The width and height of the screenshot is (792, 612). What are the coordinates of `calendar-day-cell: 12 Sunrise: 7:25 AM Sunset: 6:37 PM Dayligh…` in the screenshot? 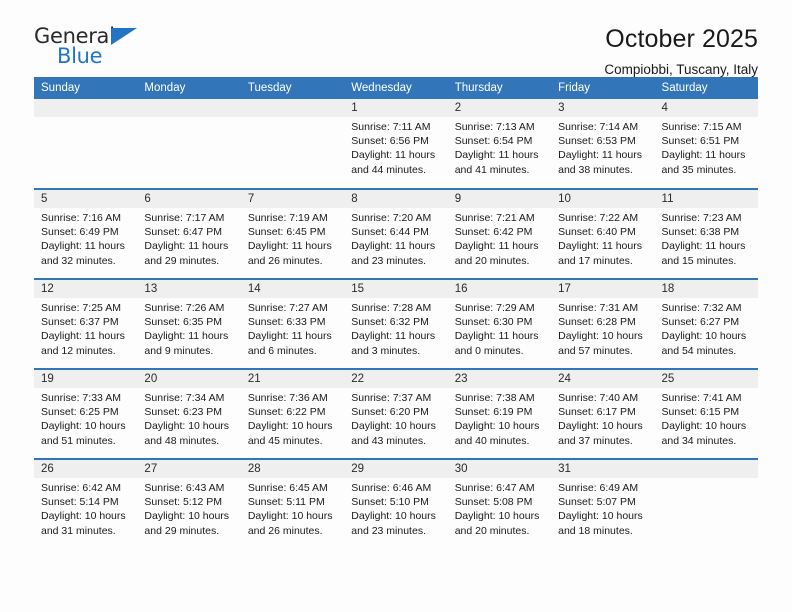 It's located at (86, 323).